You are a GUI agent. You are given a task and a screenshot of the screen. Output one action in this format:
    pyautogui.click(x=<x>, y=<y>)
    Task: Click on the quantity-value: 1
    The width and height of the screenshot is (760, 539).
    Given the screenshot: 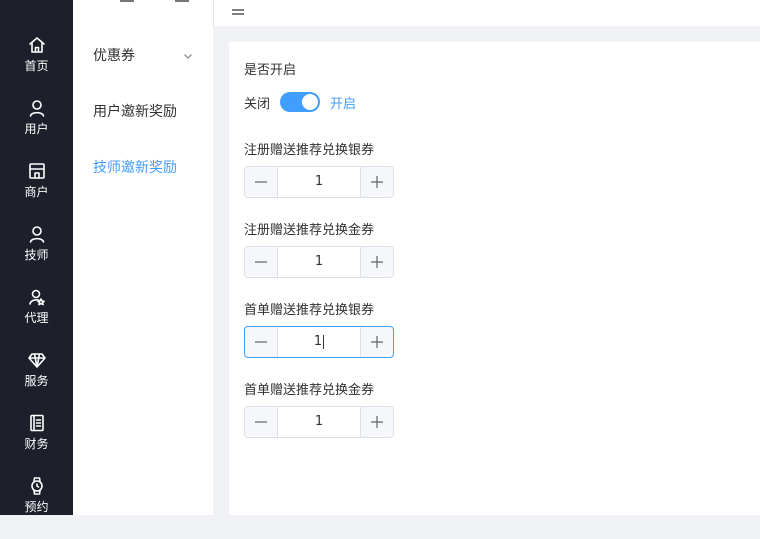 What is the action you would take?
    pyautogui.click(x=318, y=341)
    